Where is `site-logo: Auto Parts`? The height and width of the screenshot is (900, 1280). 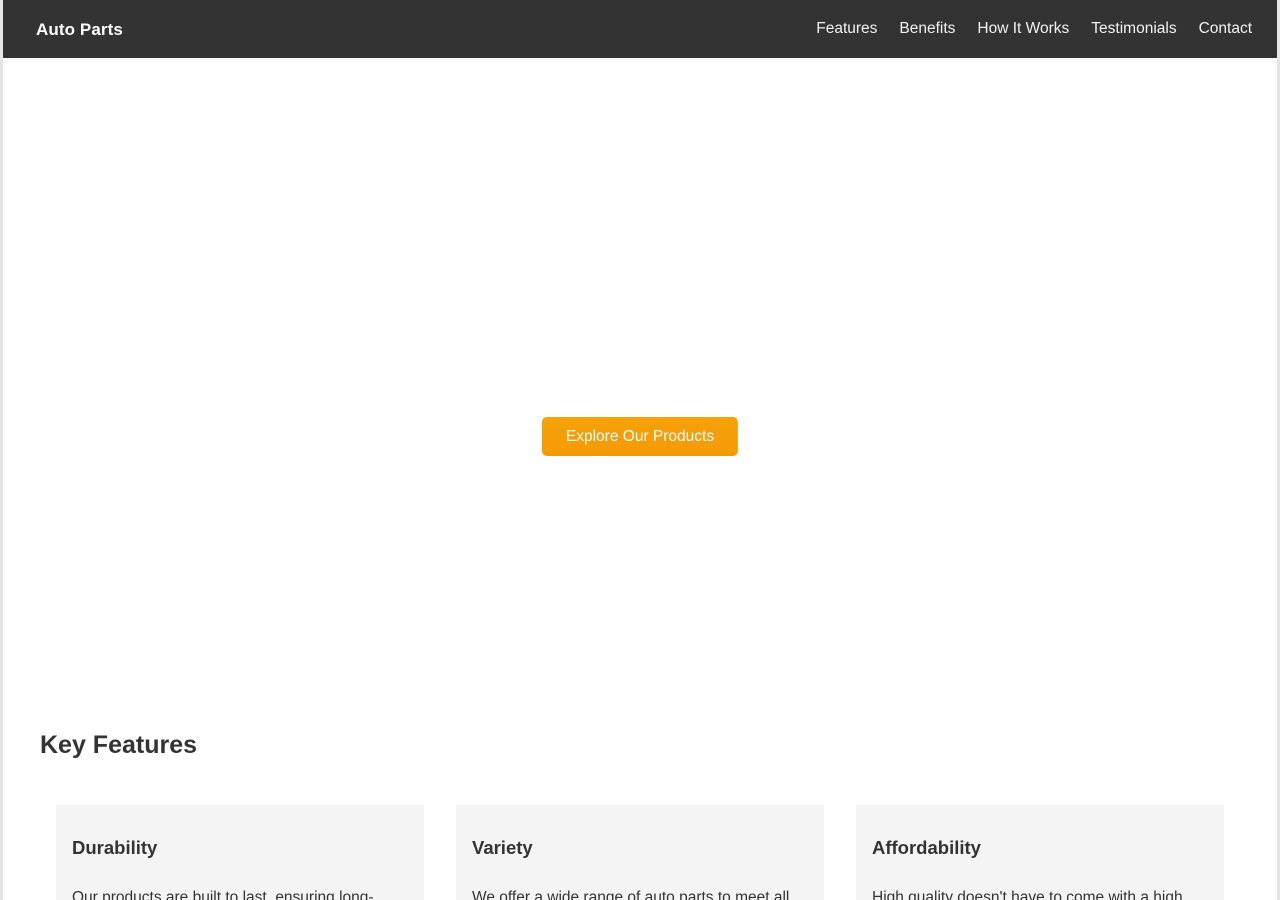 site-logo: Auto Parts is located at coordinates (79, 29).